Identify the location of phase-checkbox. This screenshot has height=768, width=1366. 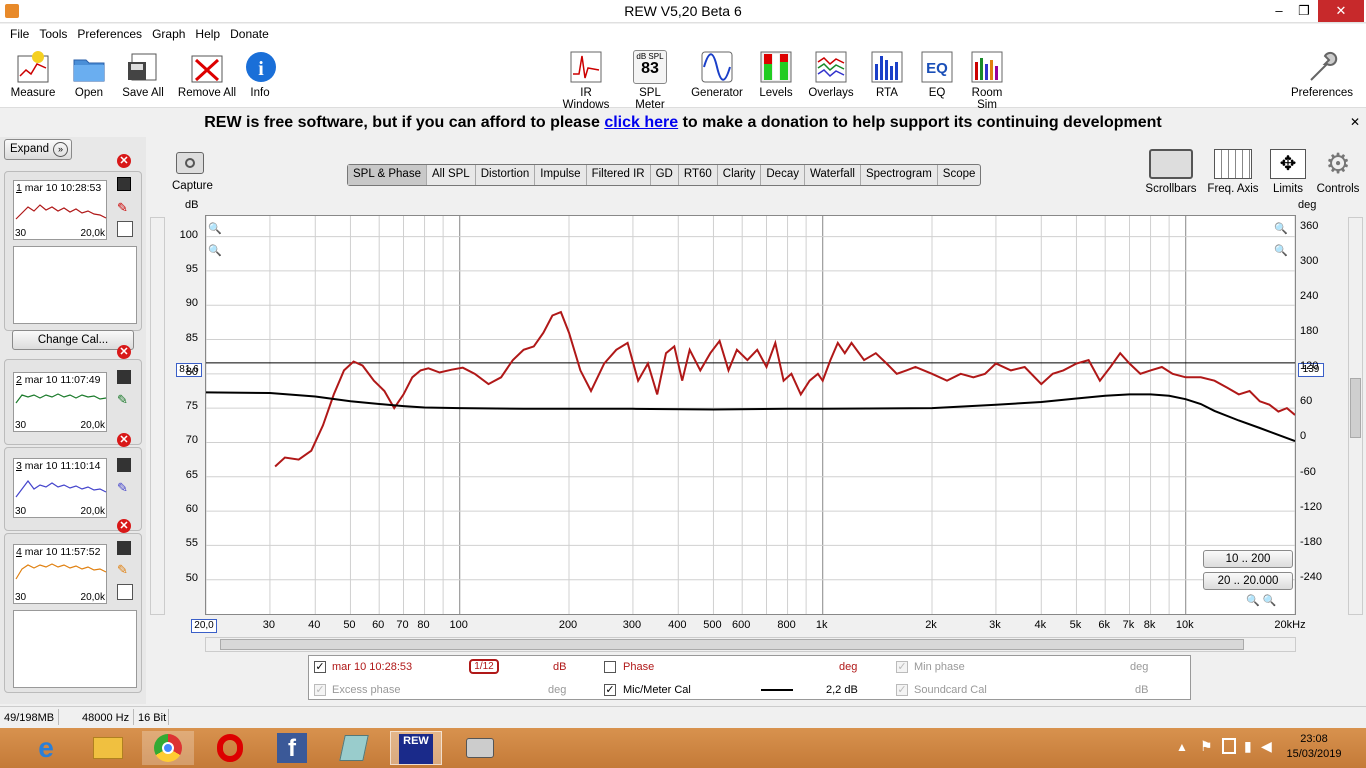
(610, 667).